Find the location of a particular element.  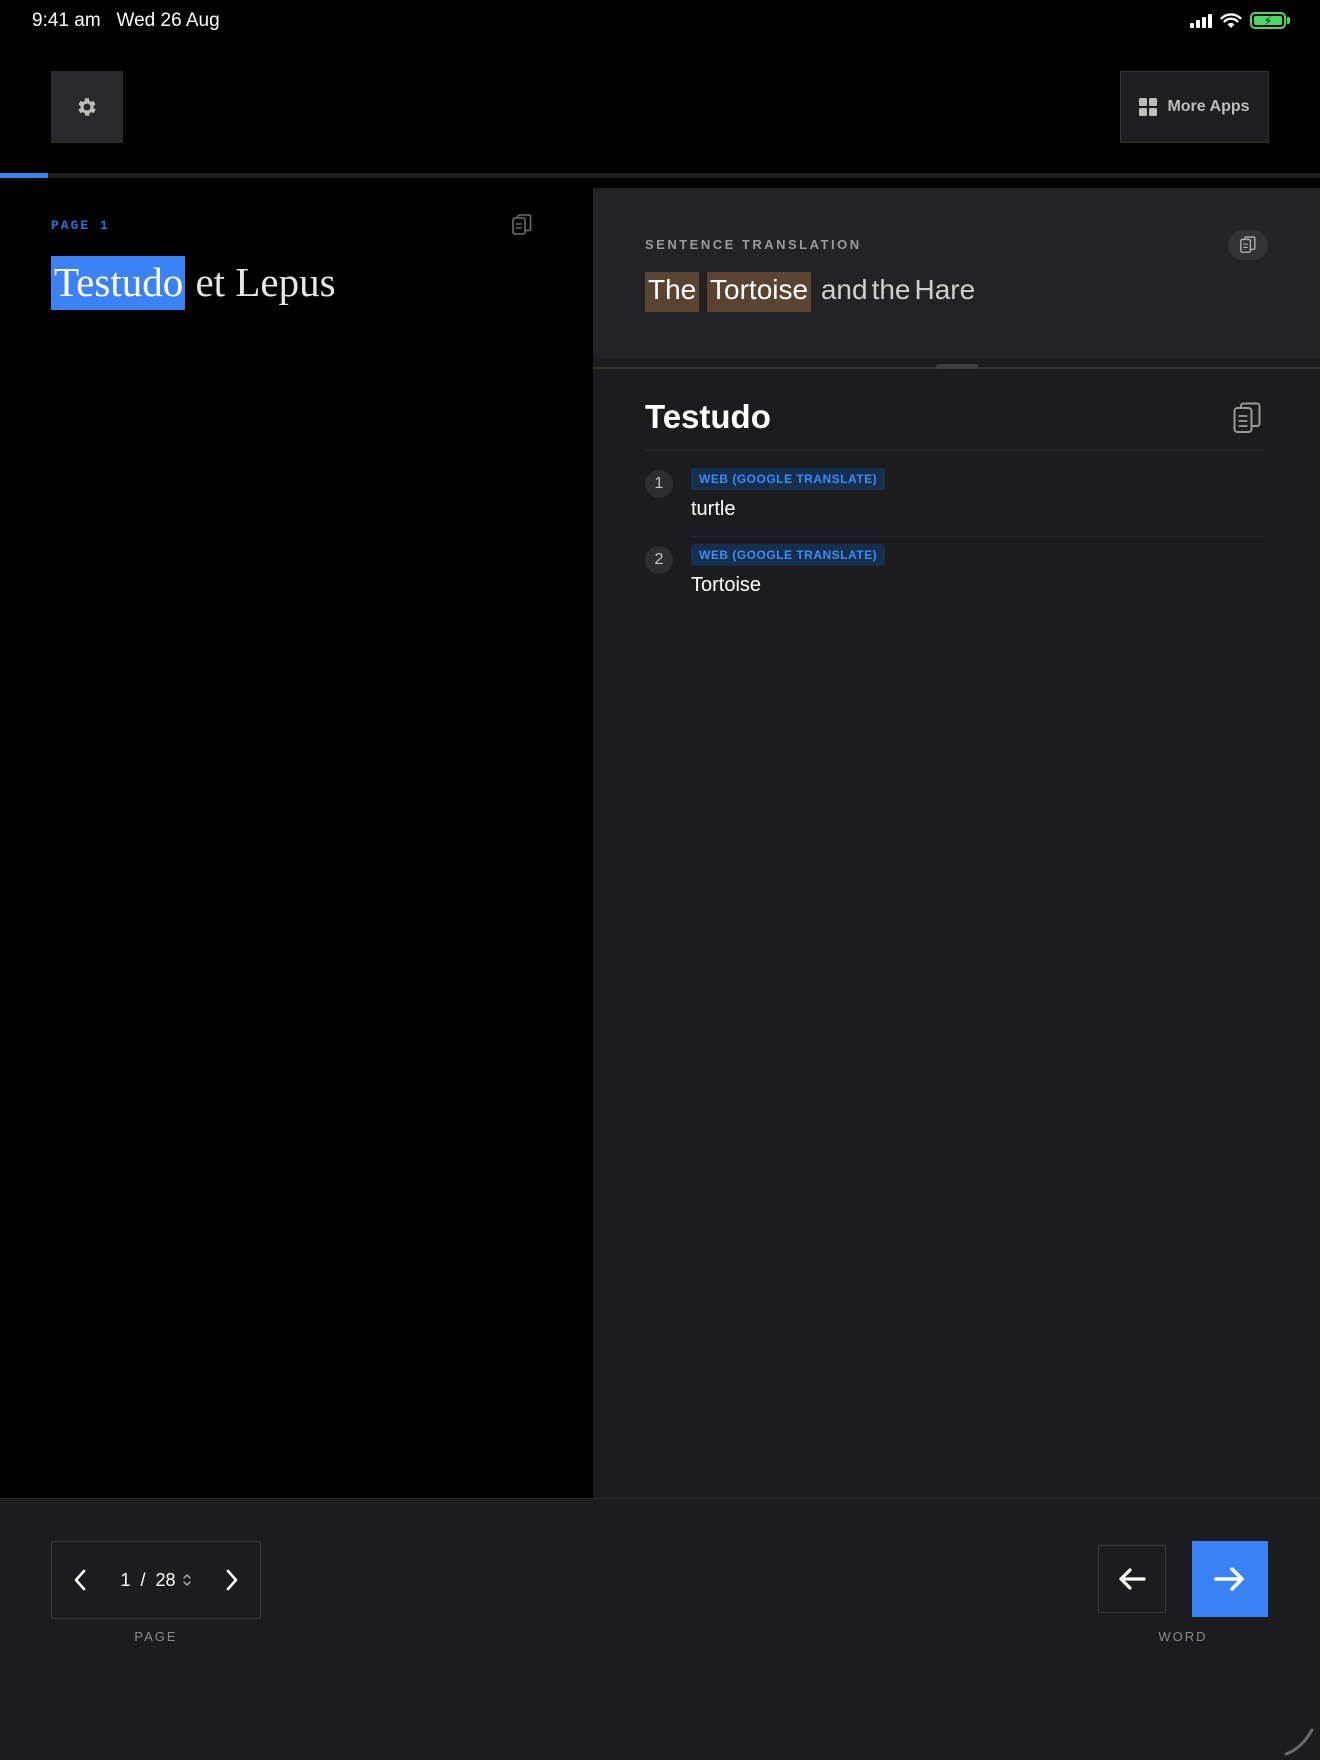

chevron-left-icon is located at coordinates (80, 1580).